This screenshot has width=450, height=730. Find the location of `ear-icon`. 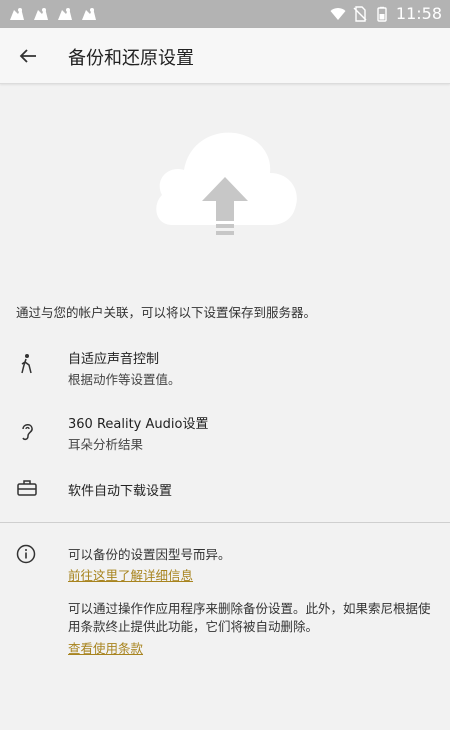

ear-icon is located at coordinates (27, 431).